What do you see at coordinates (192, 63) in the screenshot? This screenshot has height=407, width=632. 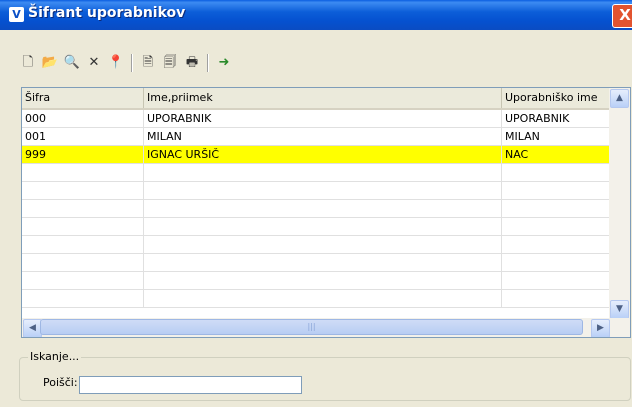 I see `printer-icon: 🖶` at bounding box center [192, 63].